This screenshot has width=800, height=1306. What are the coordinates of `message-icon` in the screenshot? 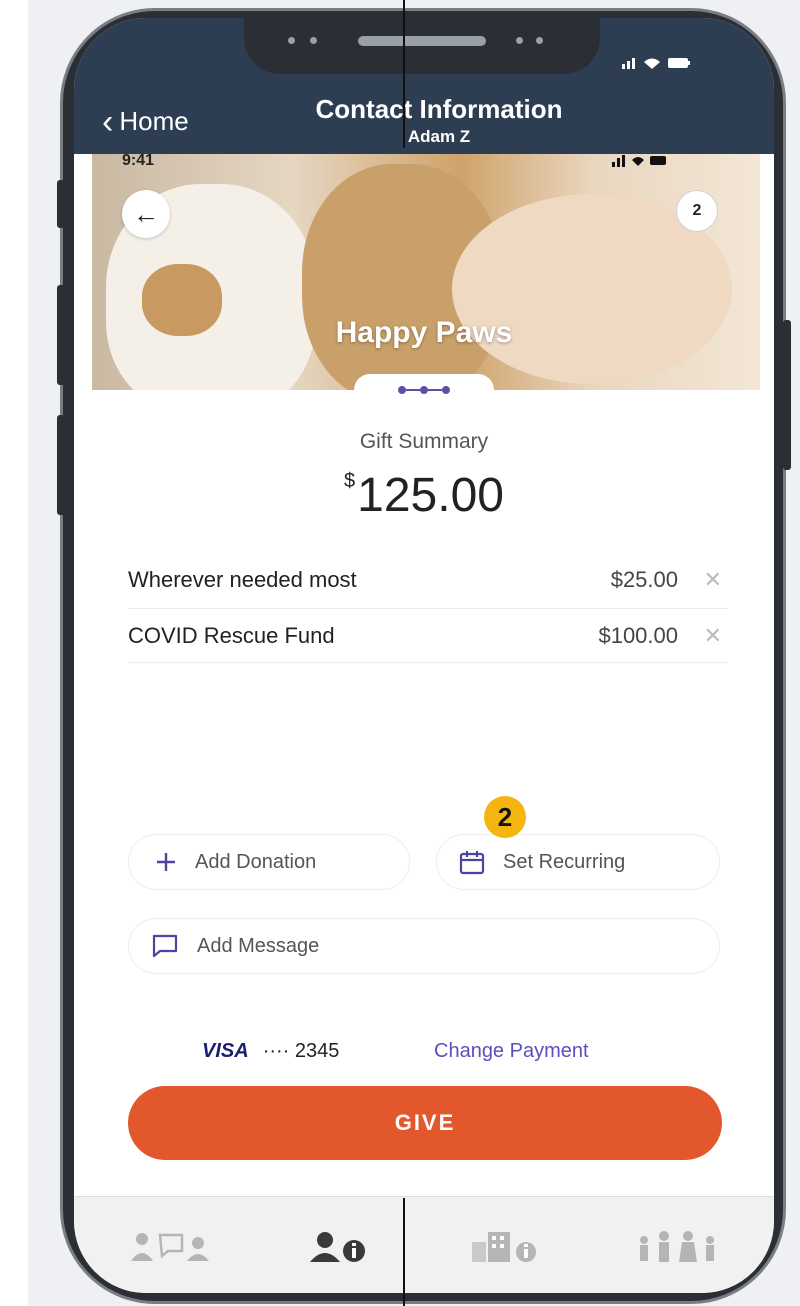 It's located at (165, 946).